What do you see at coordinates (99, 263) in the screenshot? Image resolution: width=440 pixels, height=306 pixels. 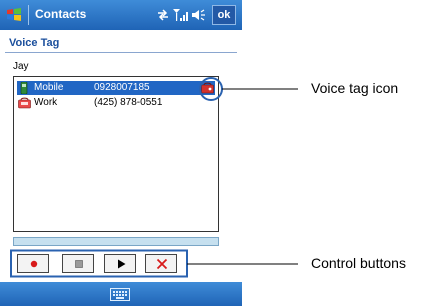 I see `control-buttons-highlight-box` at bounding box center [99, 263].